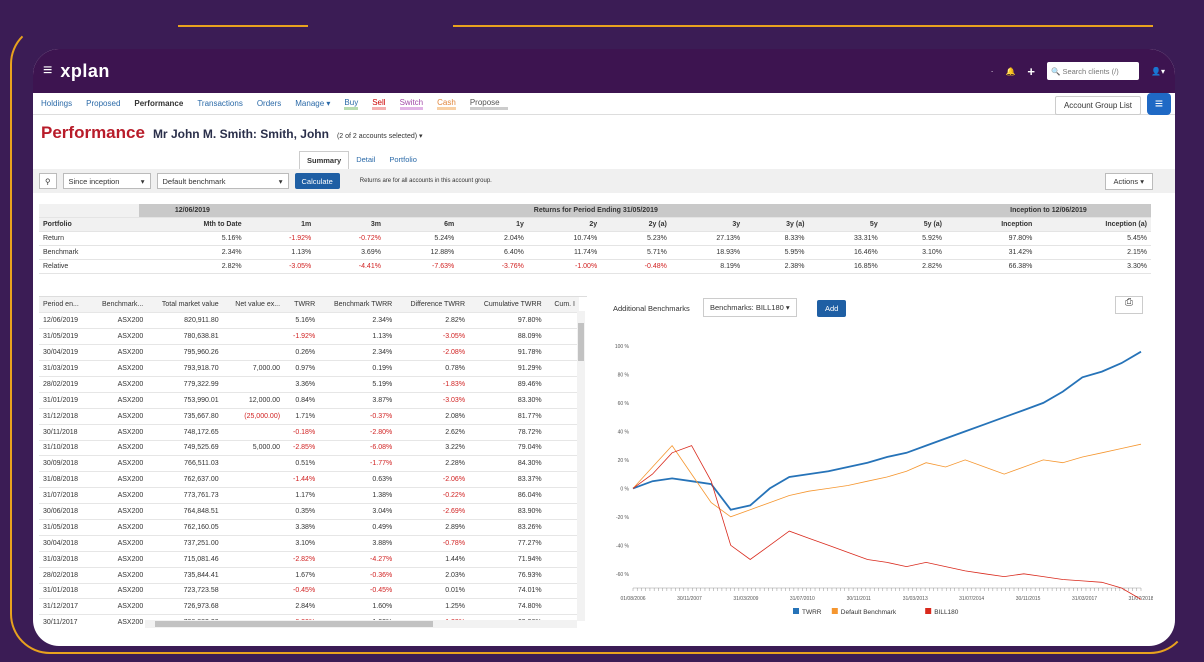  Describe the element at coordinates (64, 400) in the screenshot. I see `table-cell: 31/01/2019` at that location.